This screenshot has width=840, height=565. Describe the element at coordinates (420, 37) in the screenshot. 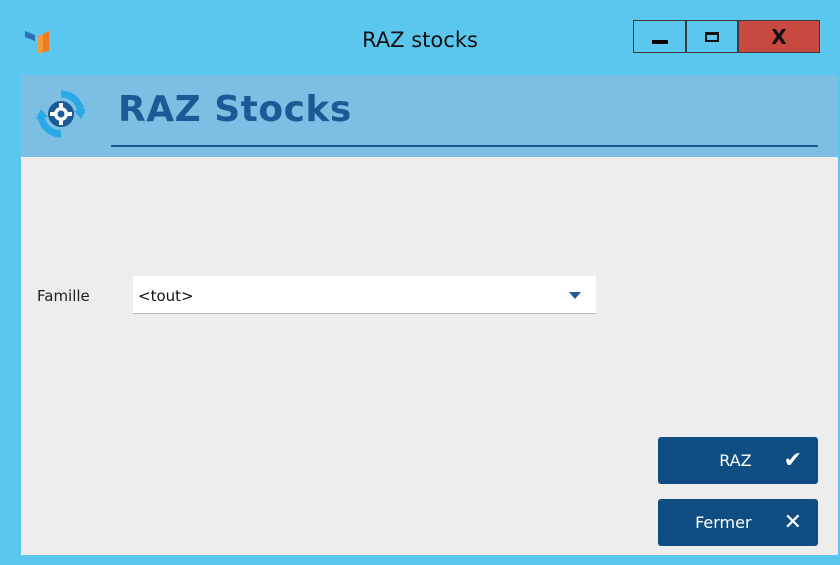

I see `title-bar: RAZ stocks X` at that location.